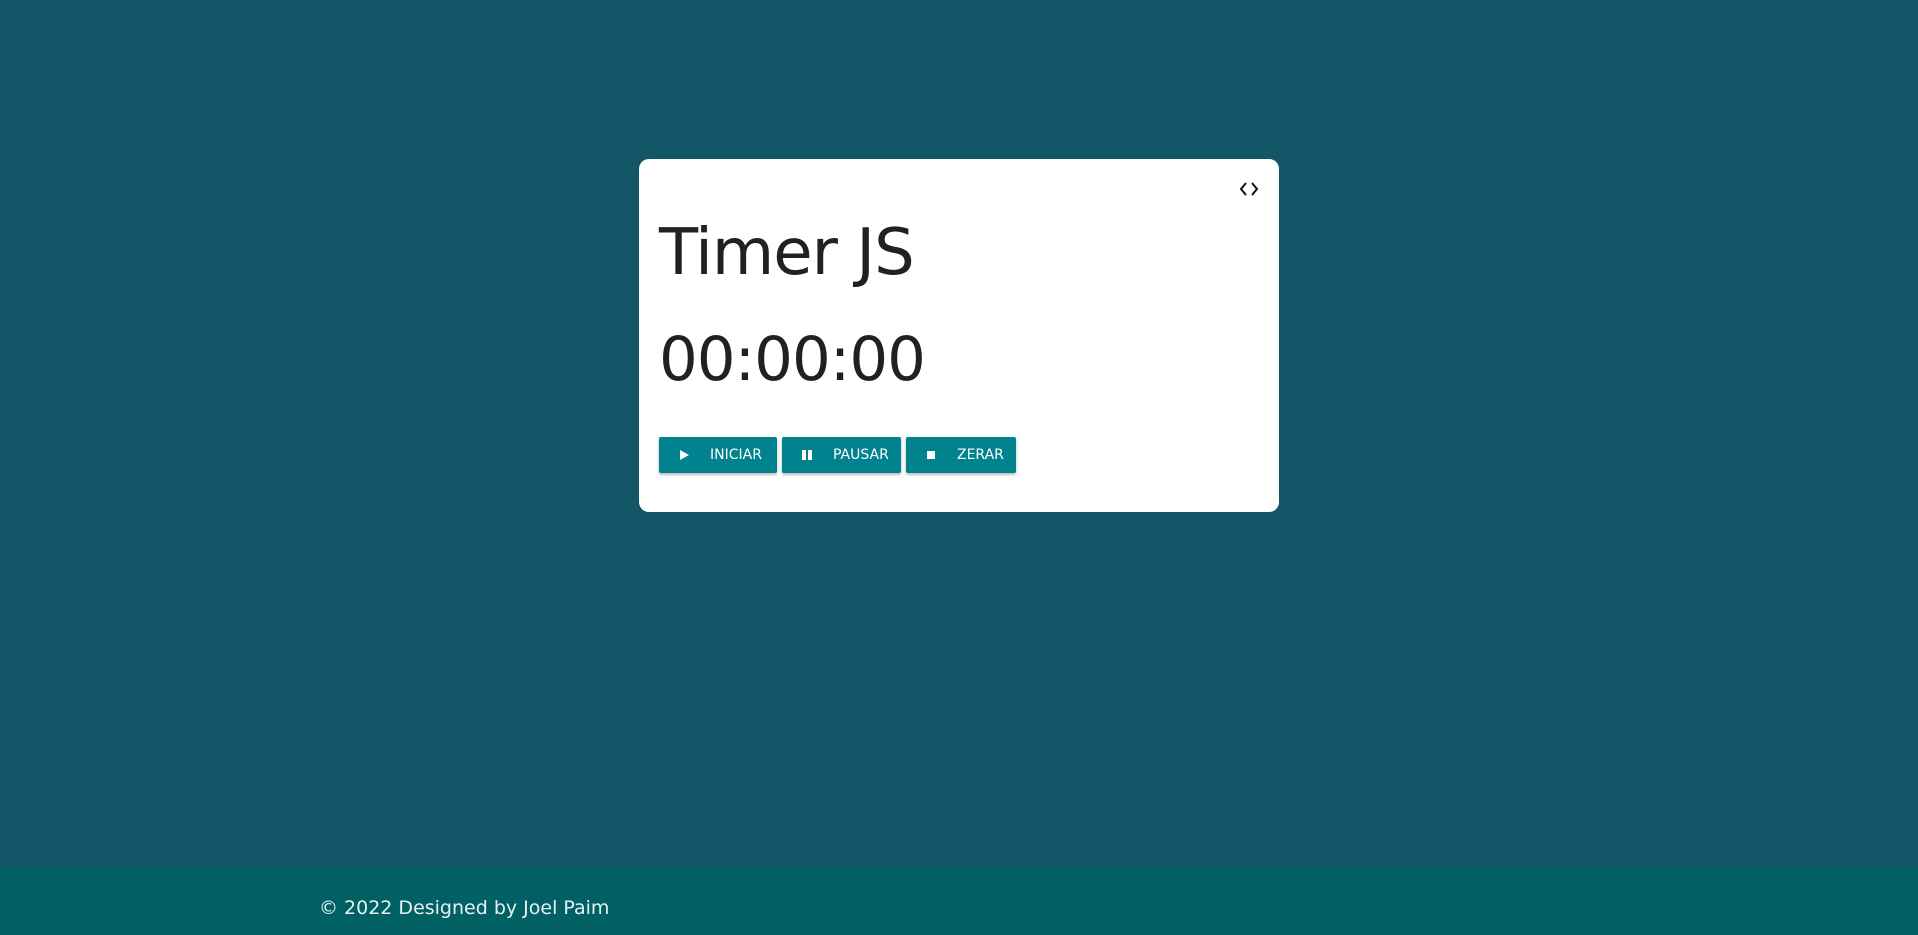  I want to click on page-title: Timer JS, so click(787, 253).